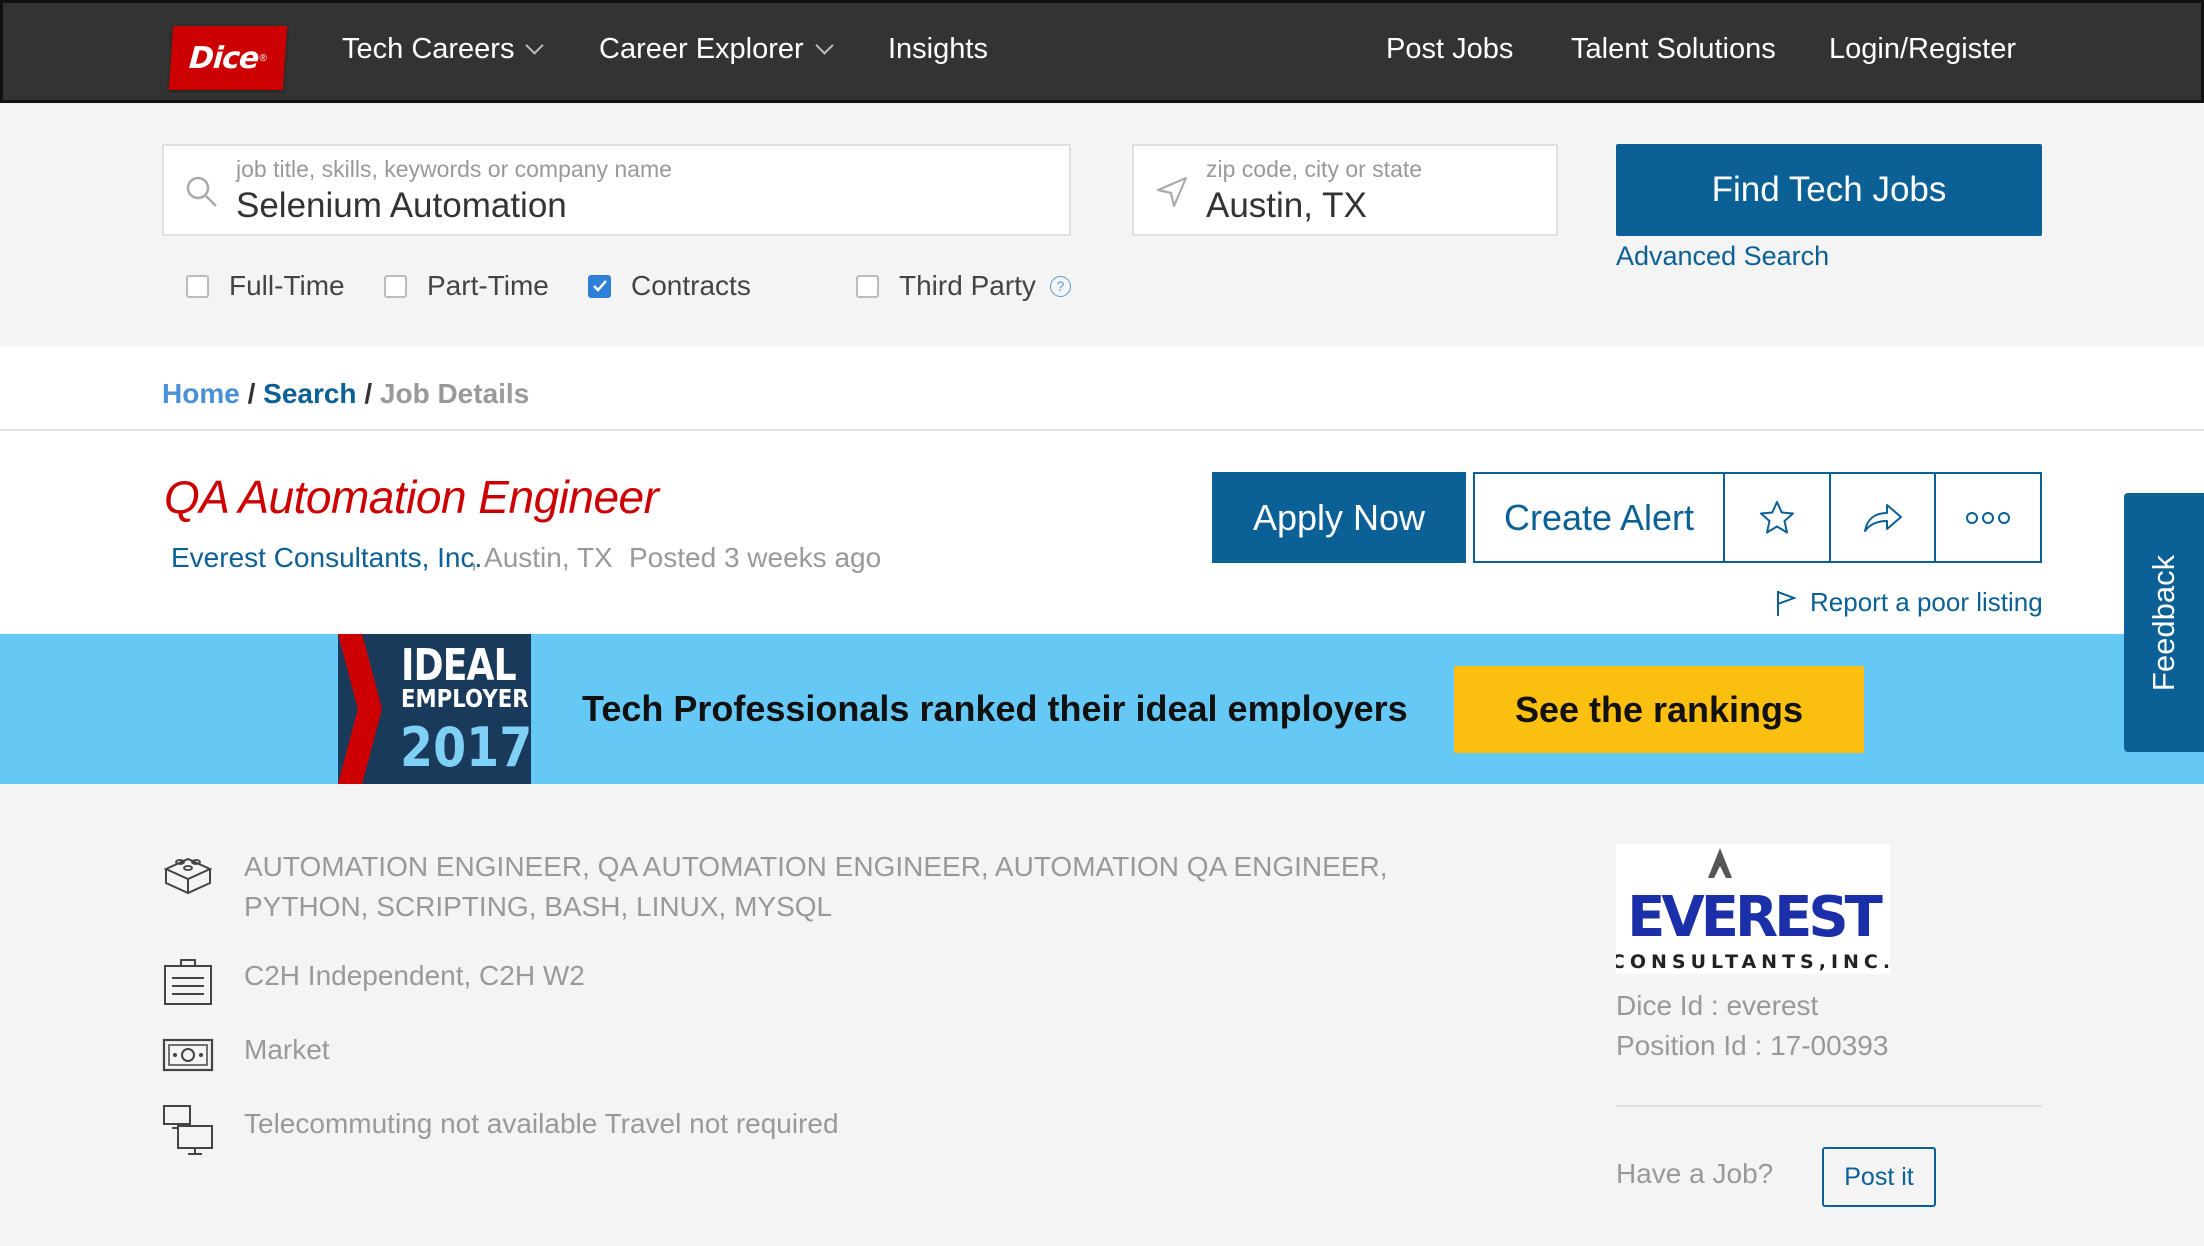 Image resolution: width=2204 pixels, height=1246 pixels. What do you see at coordinates (188, 1055) in the screenshot?
I see `money-bill-icon` at bounding box center [188, 1055].